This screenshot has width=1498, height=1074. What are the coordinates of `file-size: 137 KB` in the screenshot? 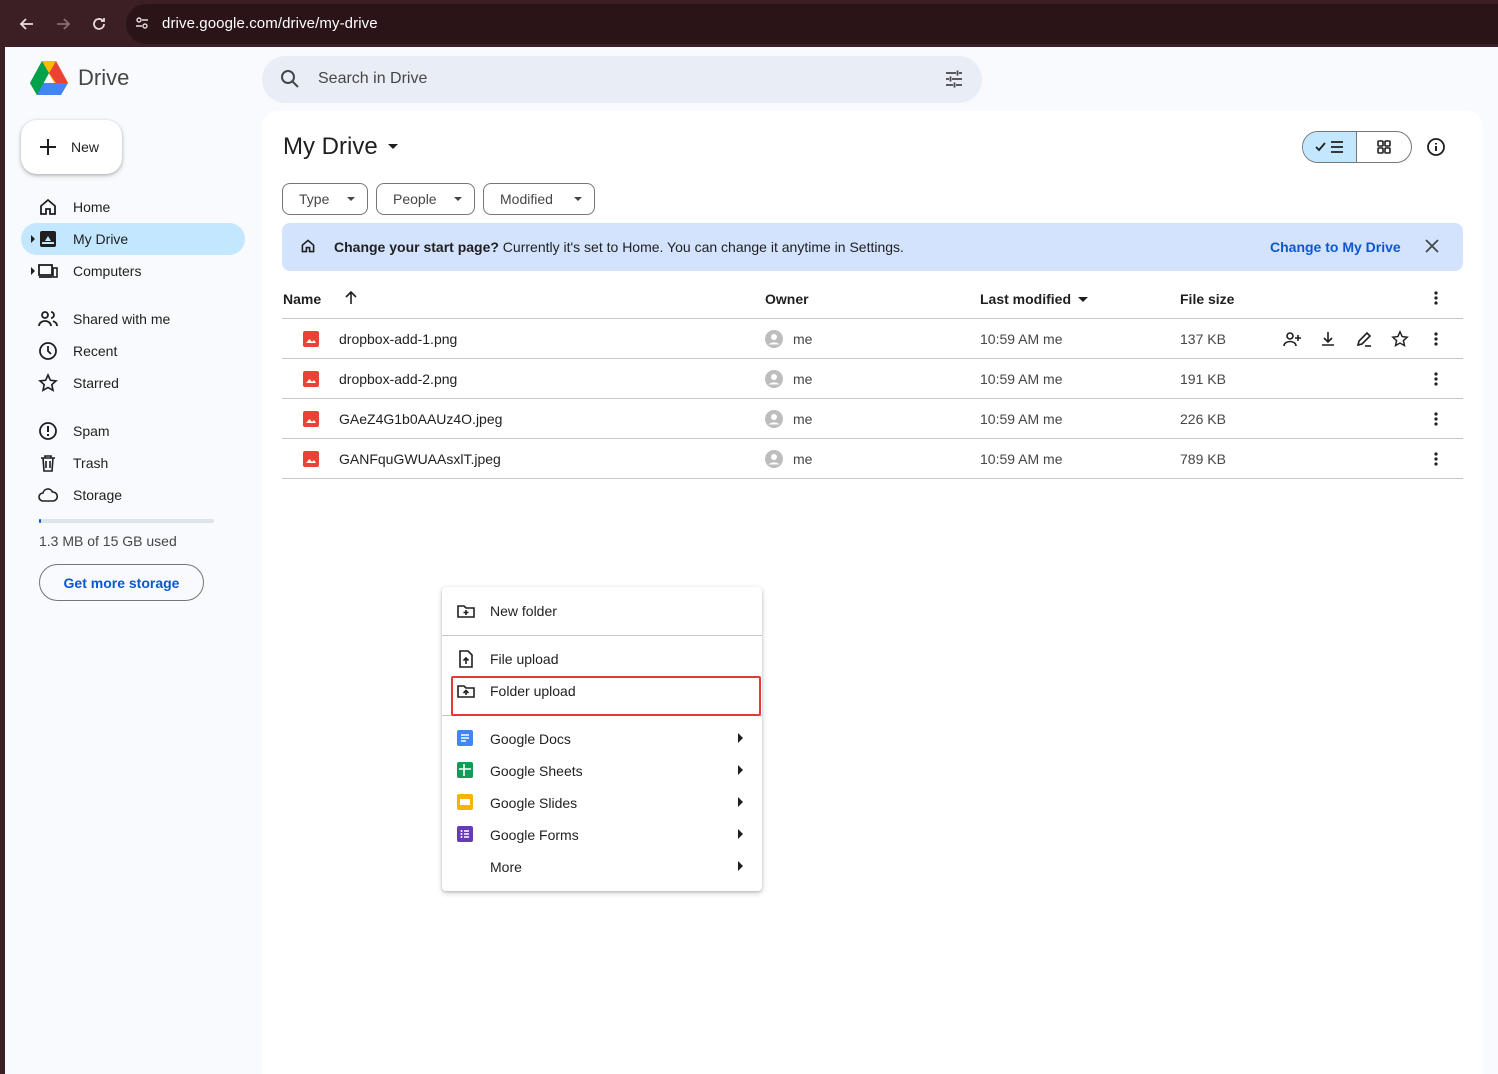 It's located at (1203, 339).